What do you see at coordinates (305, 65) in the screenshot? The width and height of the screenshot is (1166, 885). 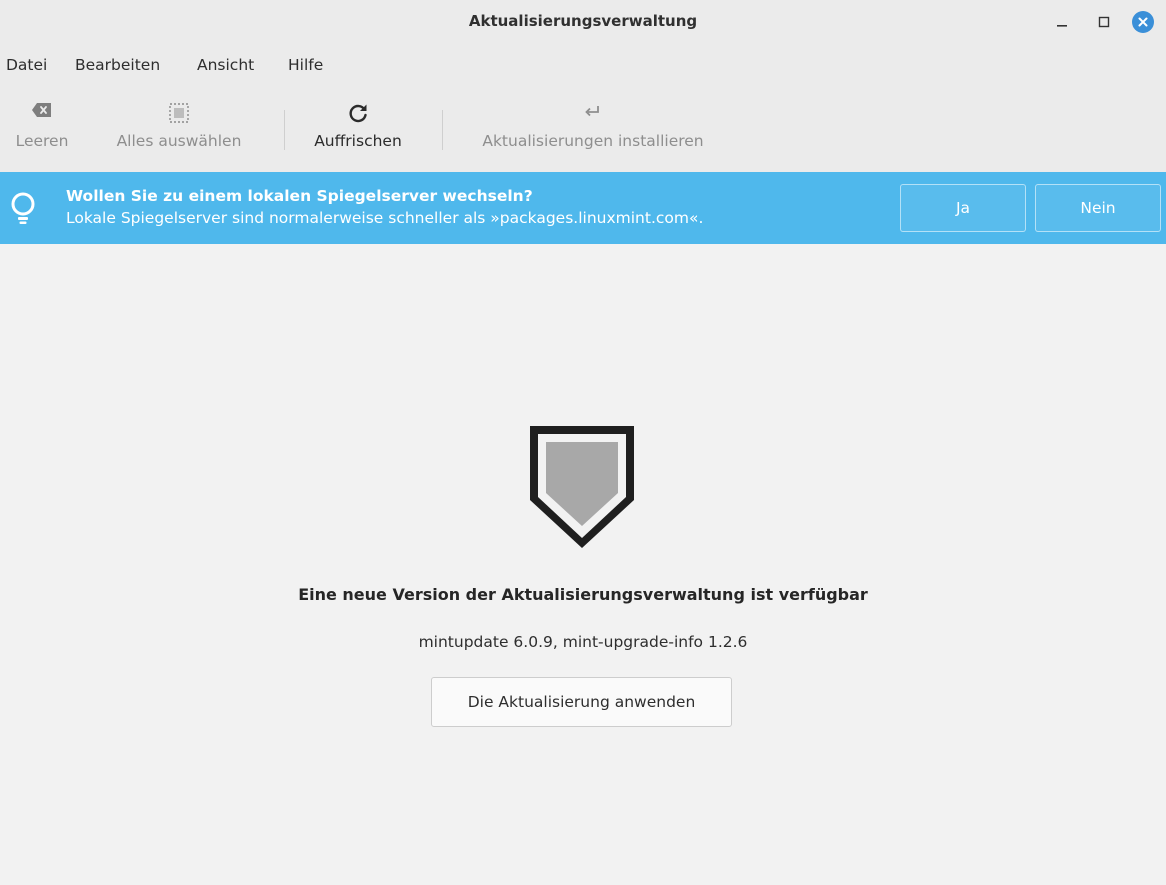 I see `menu-hilfe: Hilfe` at bounding box center [305, 65].